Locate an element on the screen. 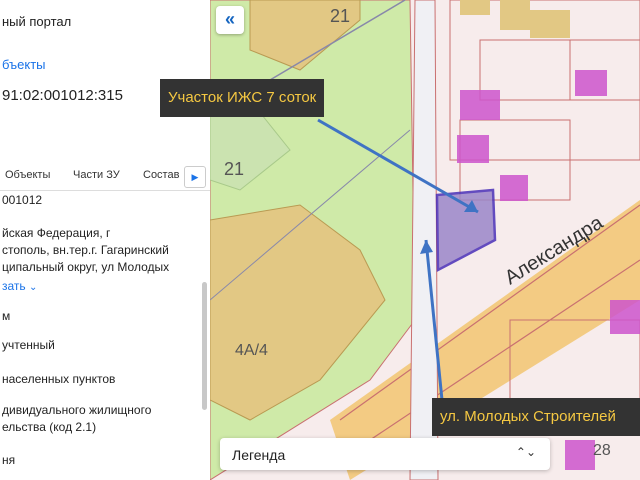 The width and height of the screenshot is (640, 480). tab-next-button: ▶ is located at coordinates (195, 177).